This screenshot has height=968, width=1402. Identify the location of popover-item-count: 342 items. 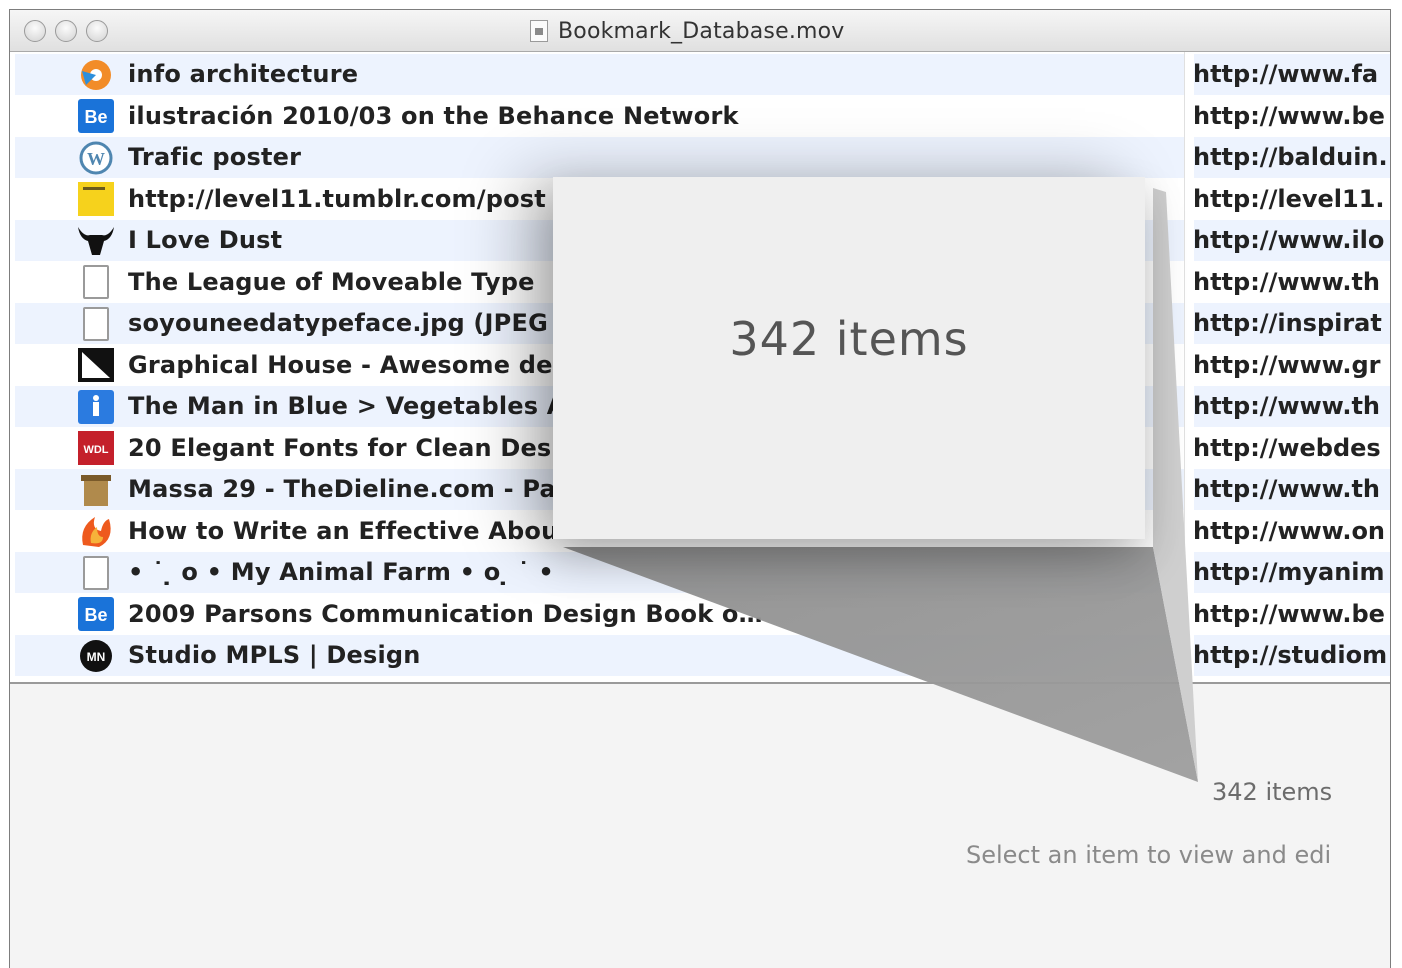
(849, 339).